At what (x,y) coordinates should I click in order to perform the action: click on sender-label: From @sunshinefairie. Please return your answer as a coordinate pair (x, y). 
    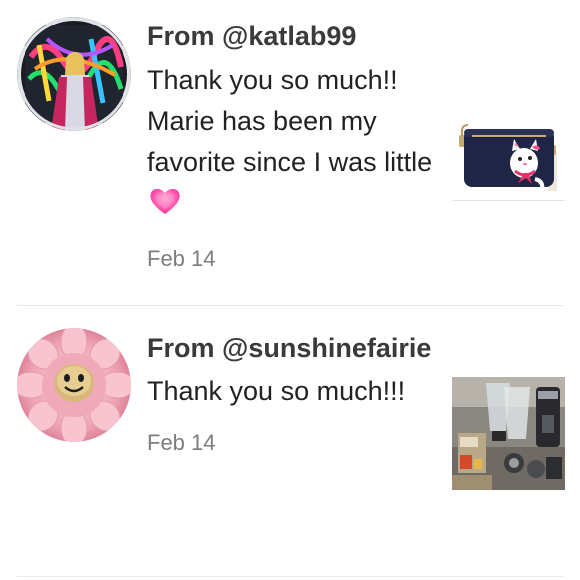
    Looking at the image, I should click on (292, 348).